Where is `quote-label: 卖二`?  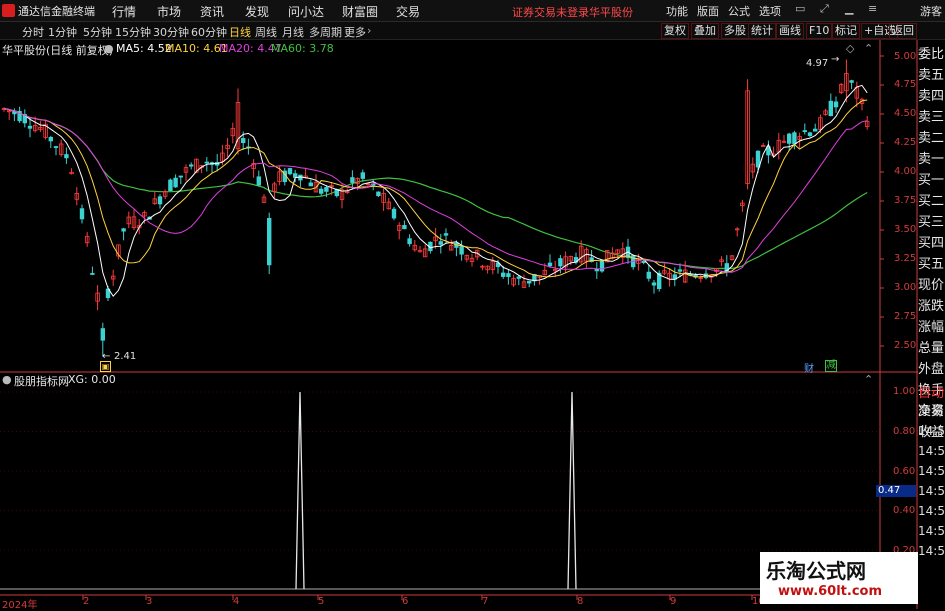
quote-label: 卖二 is located at coordinates (931, 138).